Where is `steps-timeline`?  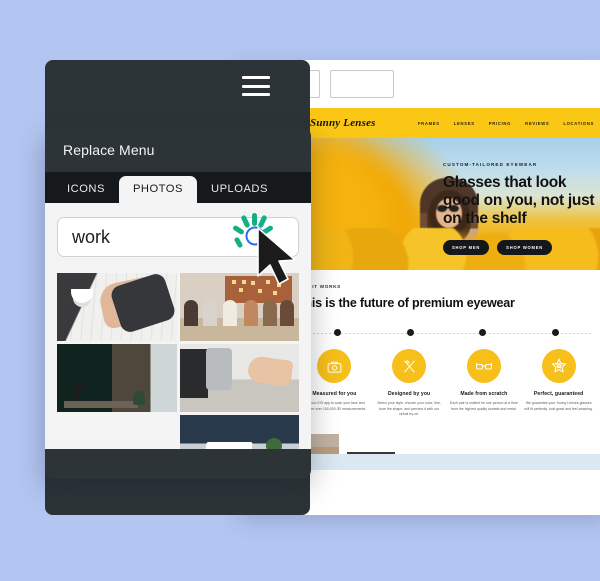 steps-timeline is located at coordinates (446, 333).